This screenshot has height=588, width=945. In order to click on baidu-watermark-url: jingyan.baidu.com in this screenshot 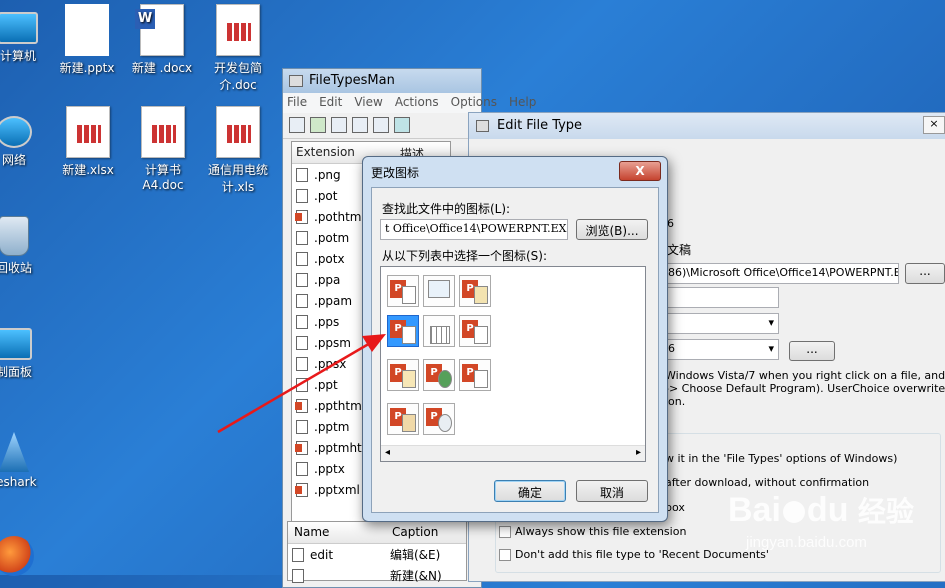, I will do `click(806, 542)`.